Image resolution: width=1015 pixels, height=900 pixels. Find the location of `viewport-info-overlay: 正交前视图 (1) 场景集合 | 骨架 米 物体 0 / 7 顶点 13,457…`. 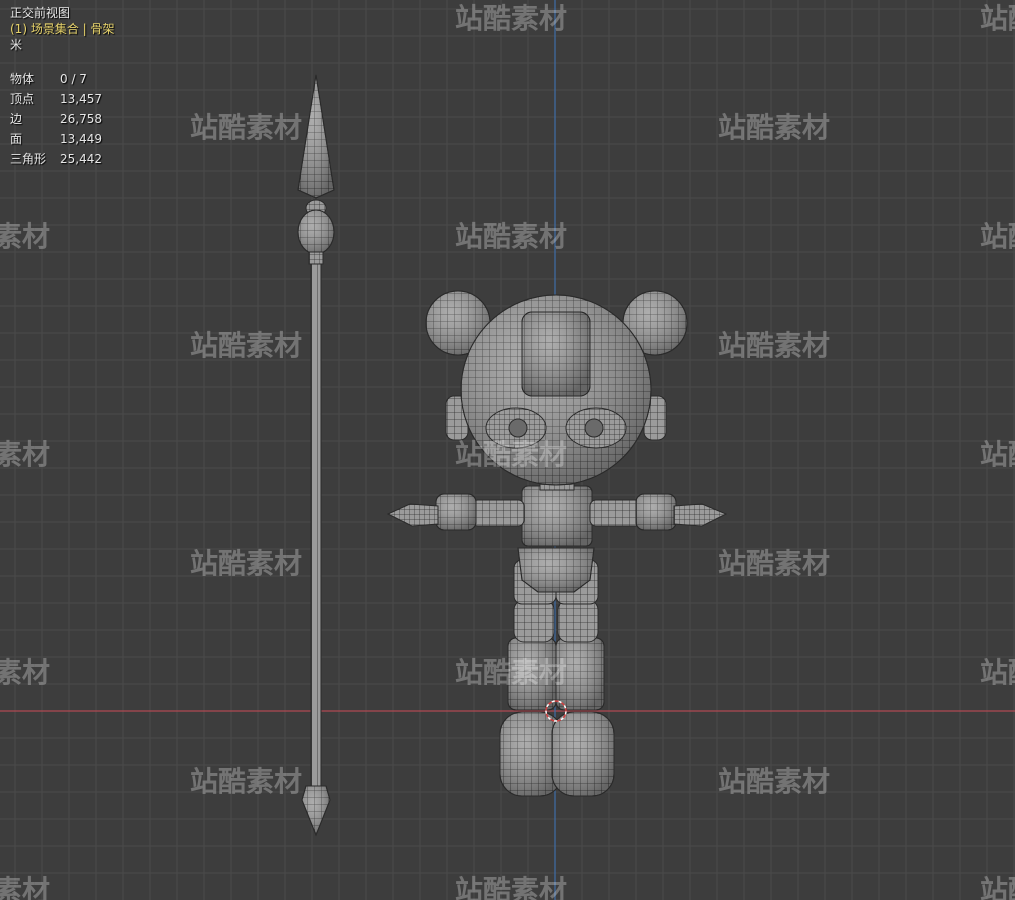

viewport-info-overlay: 正交前视图 (1) 场景集合 | 骨架 米 物体 0 / 7 顶点 13,457… is located at coordinates (75, 87).